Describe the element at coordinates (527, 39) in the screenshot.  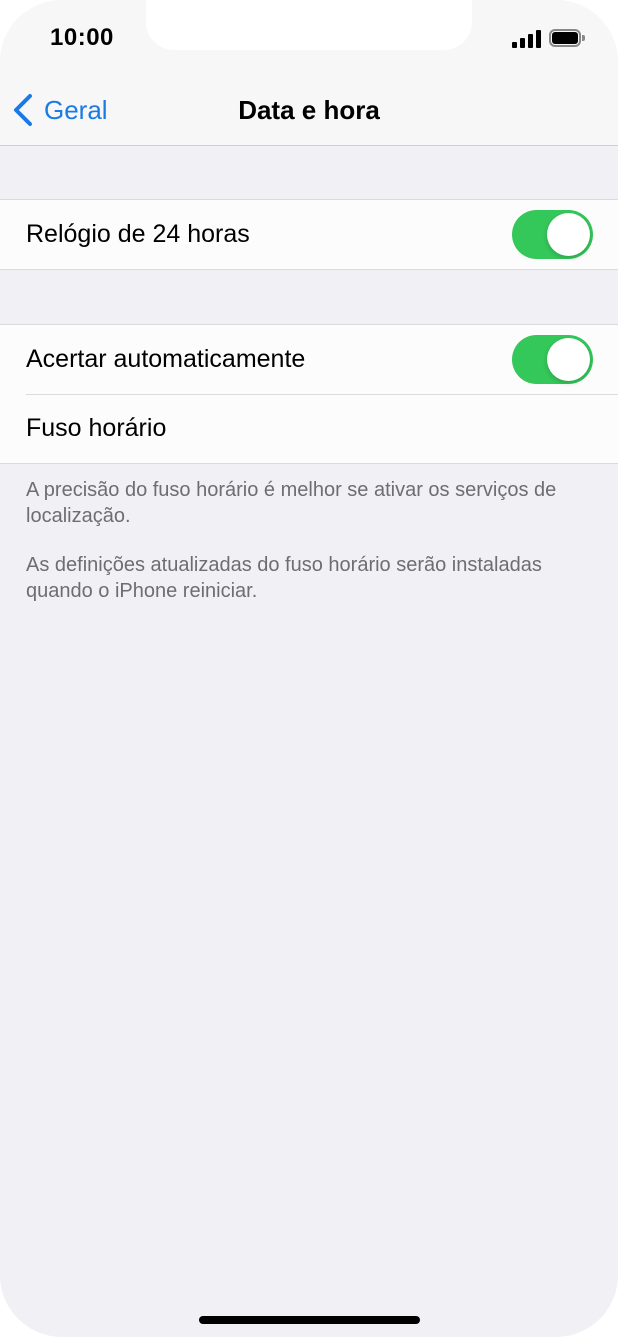
I see `cellular-signal-icon` at that location.